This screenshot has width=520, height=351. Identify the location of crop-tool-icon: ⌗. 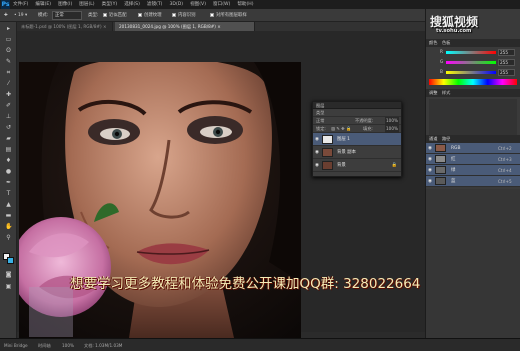
(8, 73).